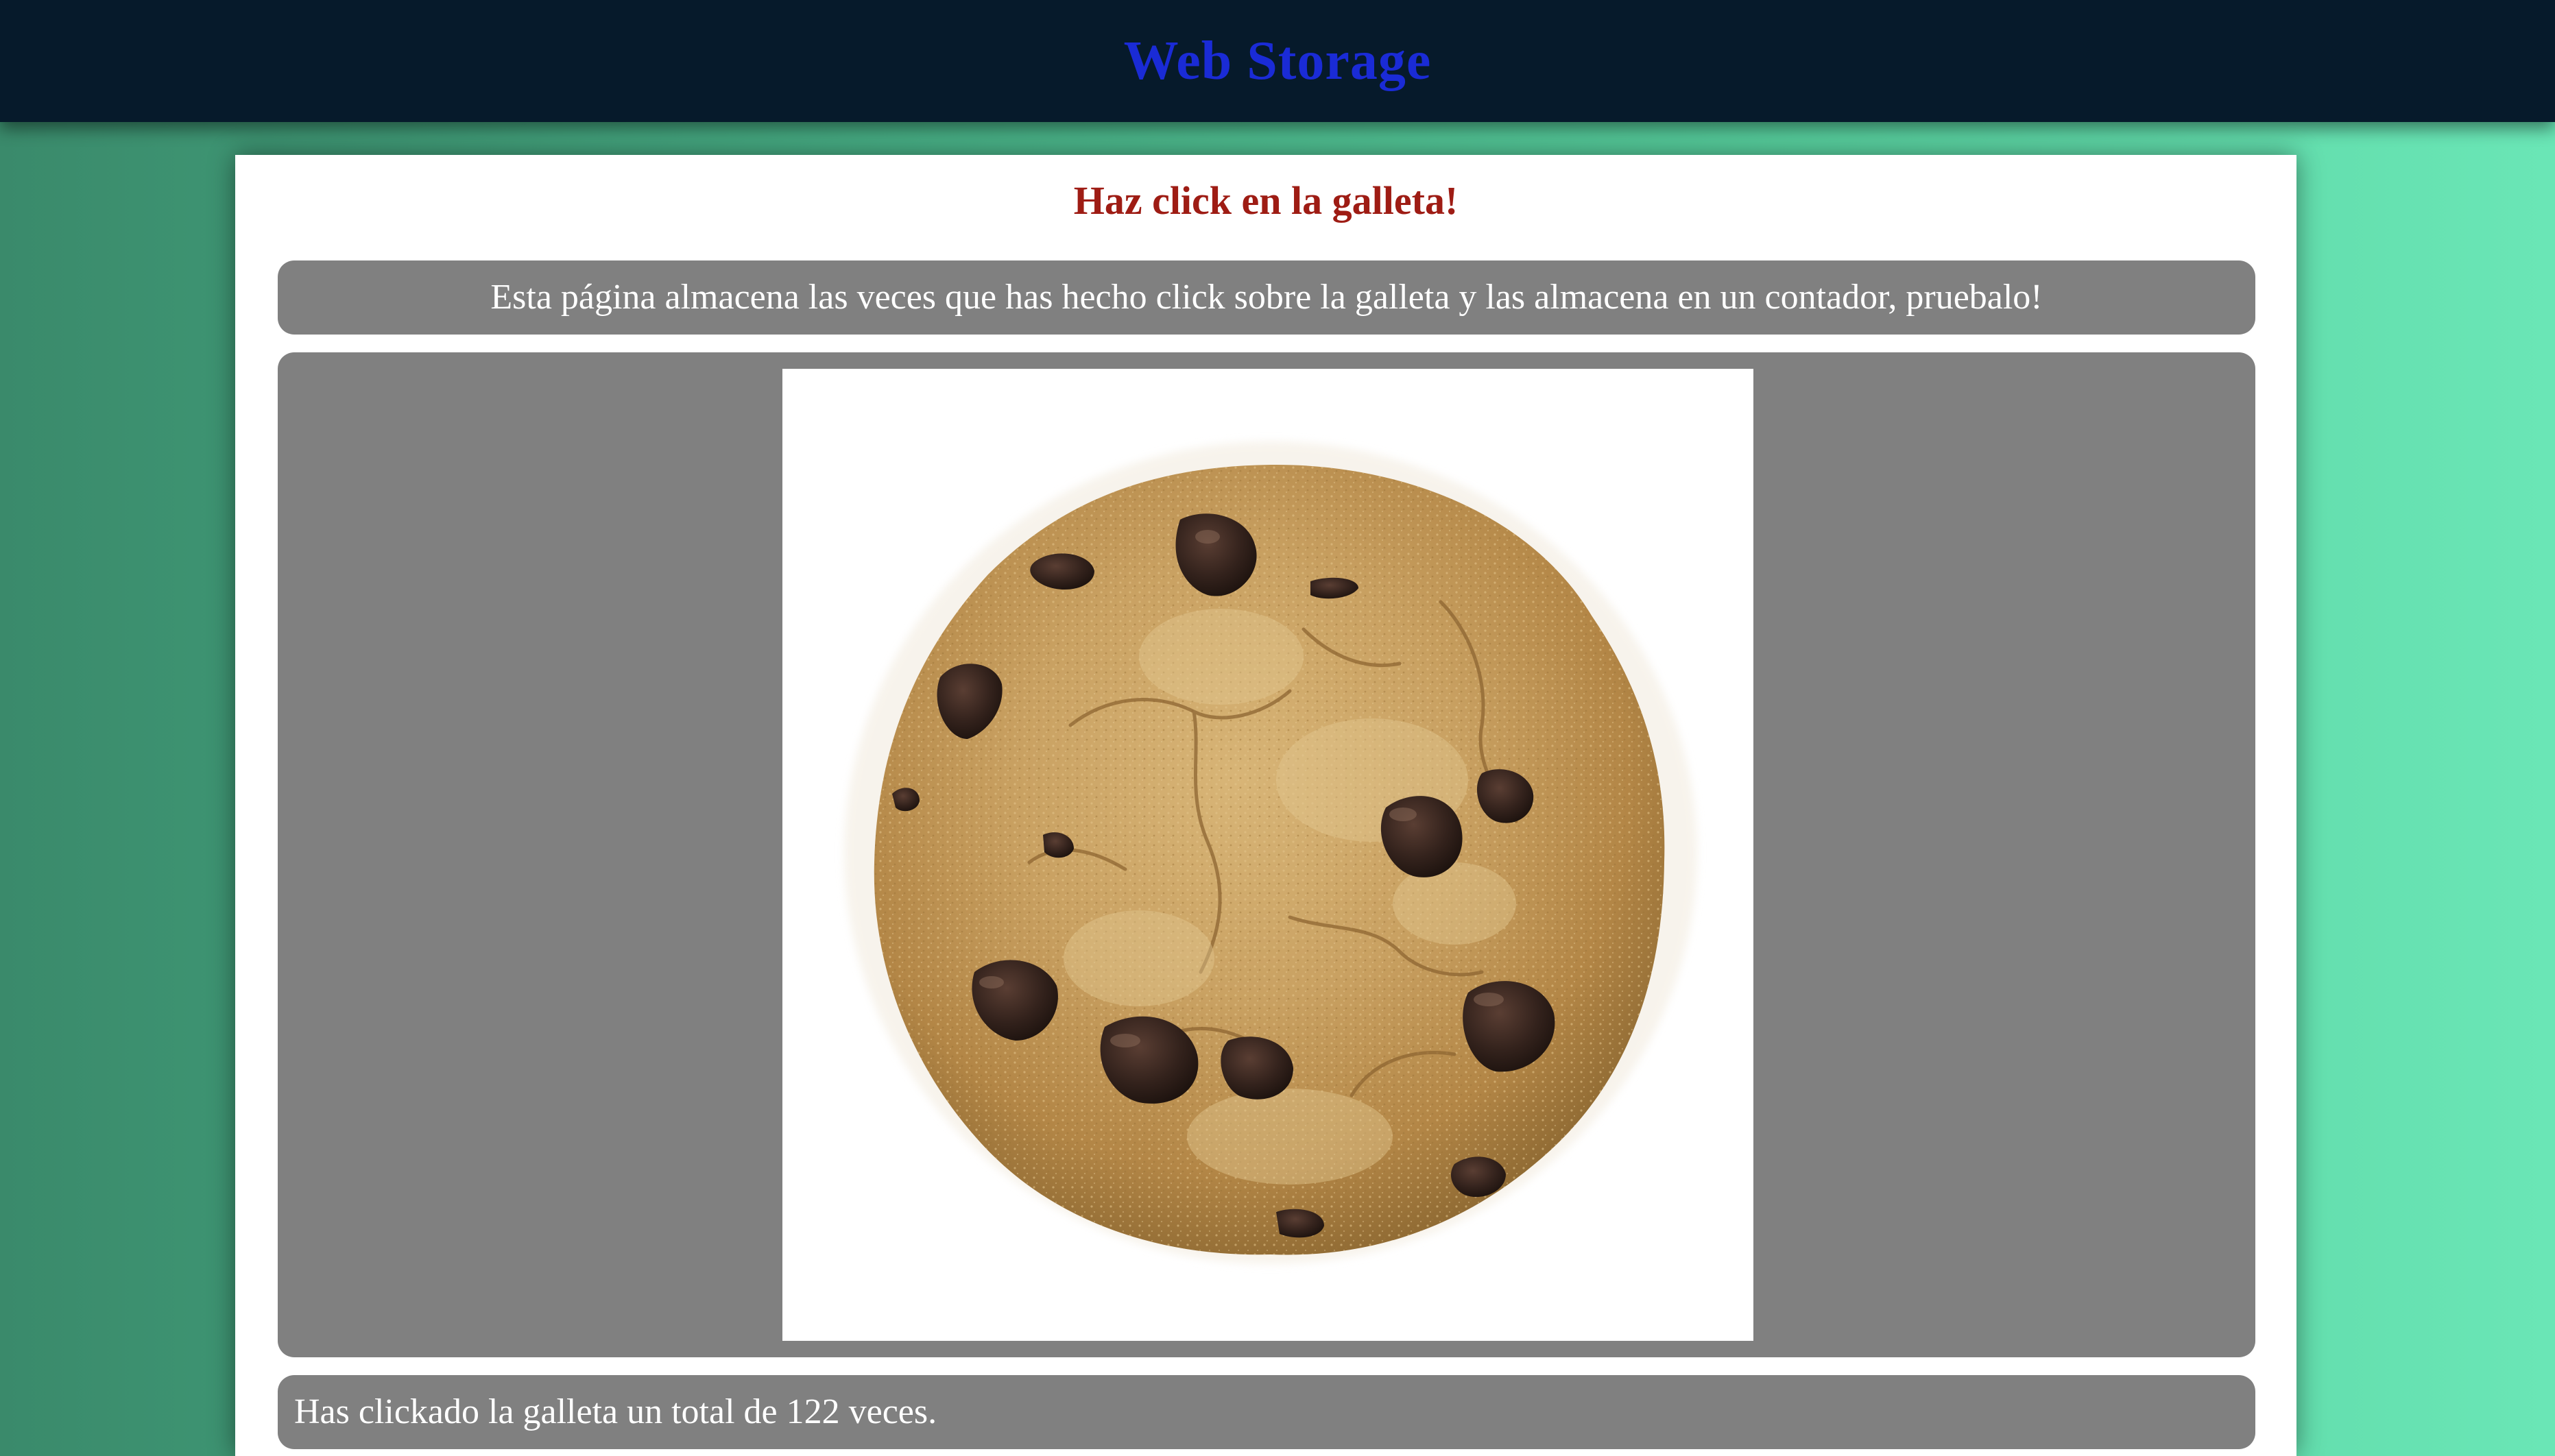 This screenshot has width=2555, height=1456. I want to click on site-title: Web Storage, so click(1277, 61).